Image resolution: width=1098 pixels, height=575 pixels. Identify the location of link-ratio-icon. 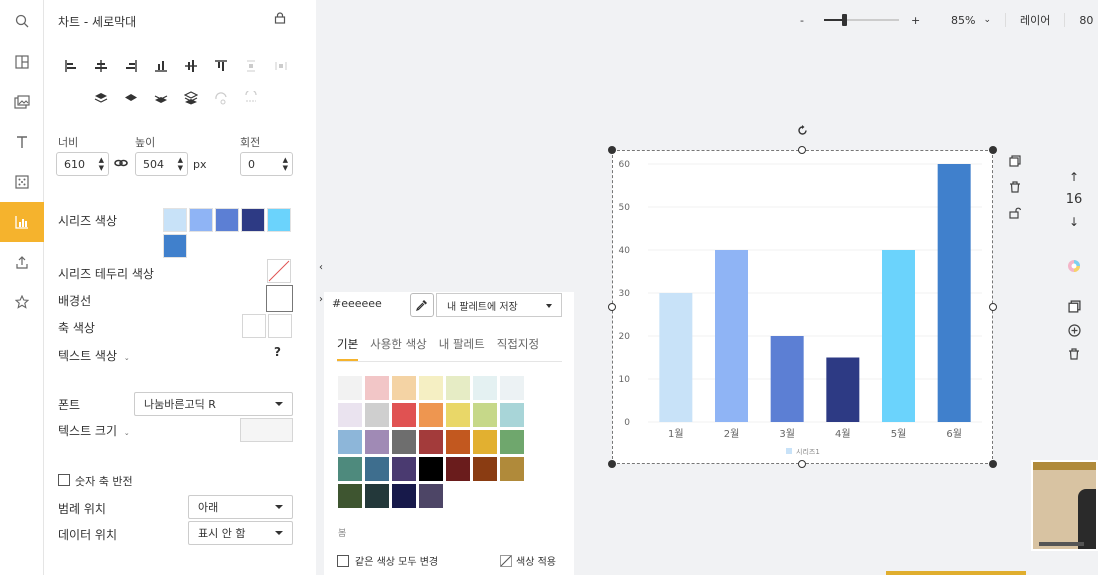
(121, 164).